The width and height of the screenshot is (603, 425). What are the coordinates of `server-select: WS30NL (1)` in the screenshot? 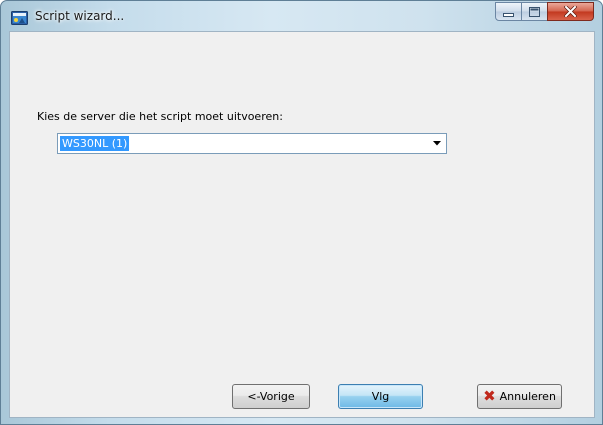 It's located at (252, 143).